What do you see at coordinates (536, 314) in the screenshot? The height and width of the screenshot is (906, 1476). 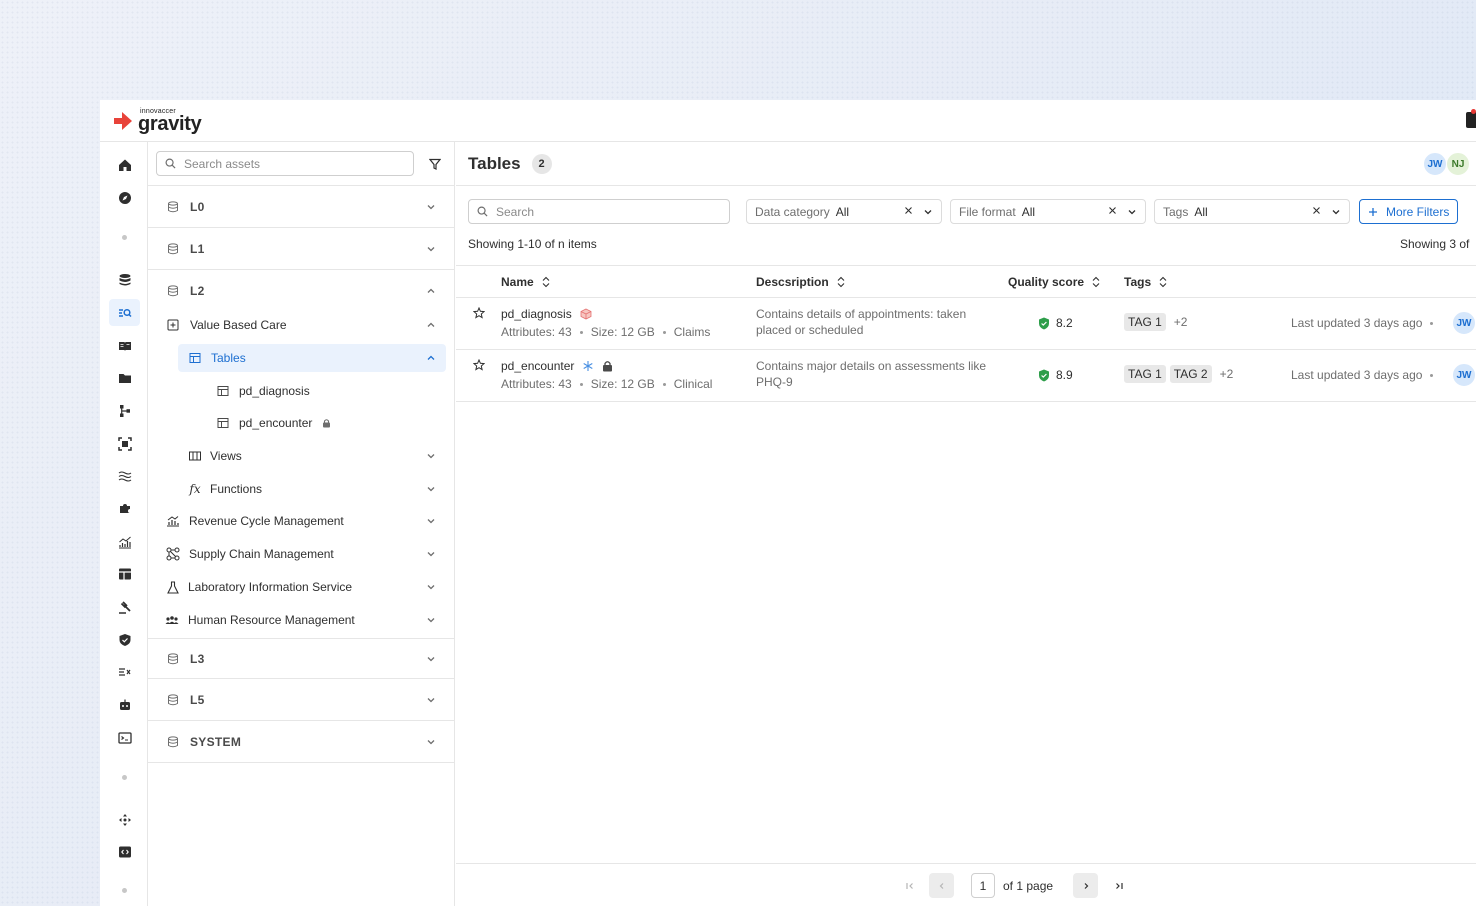 I see `row-name: pd_diagnosis` at bounding box center [536, 314].